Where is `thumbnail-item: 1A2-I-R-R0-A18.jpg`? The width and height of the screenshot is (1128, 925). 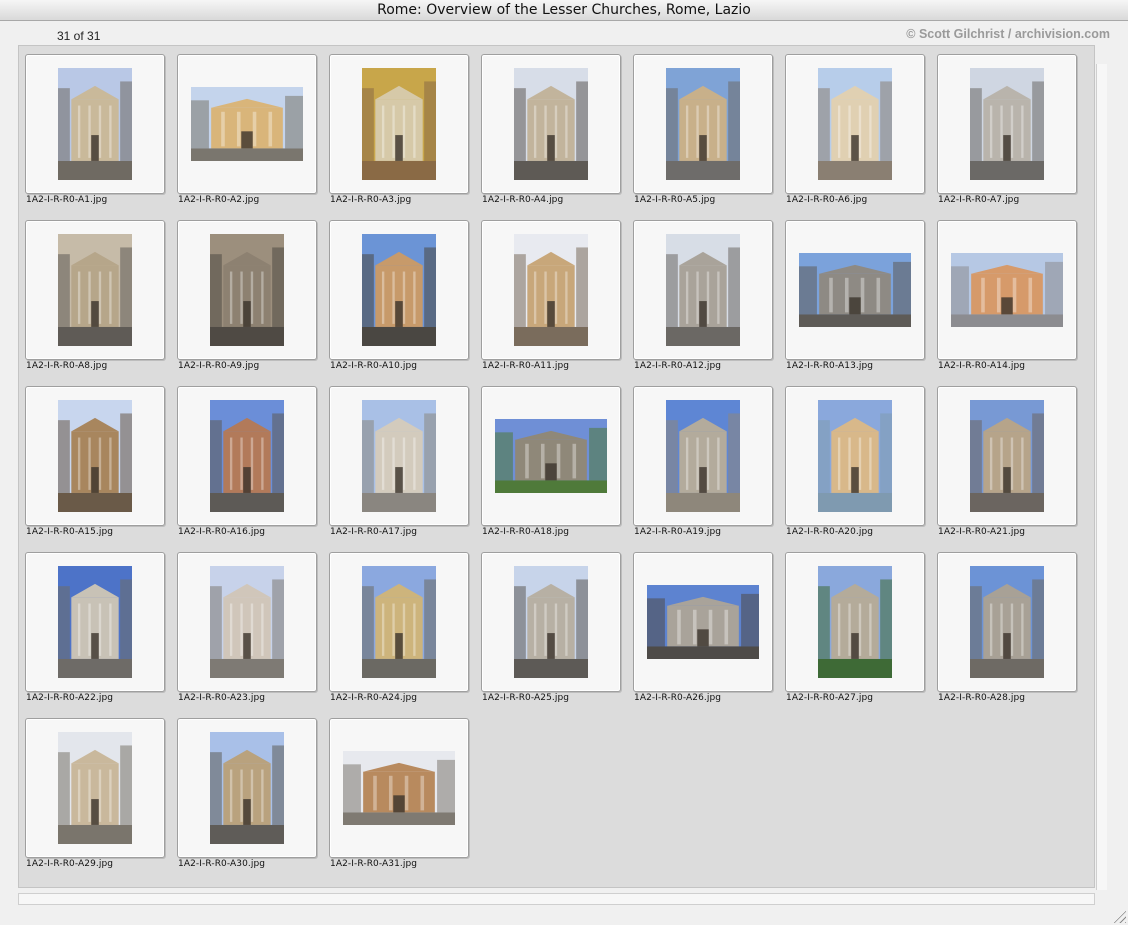
thumbnail-item: 1A2-I-R-R0-A18.jpg is located at coordinates (551, 466).